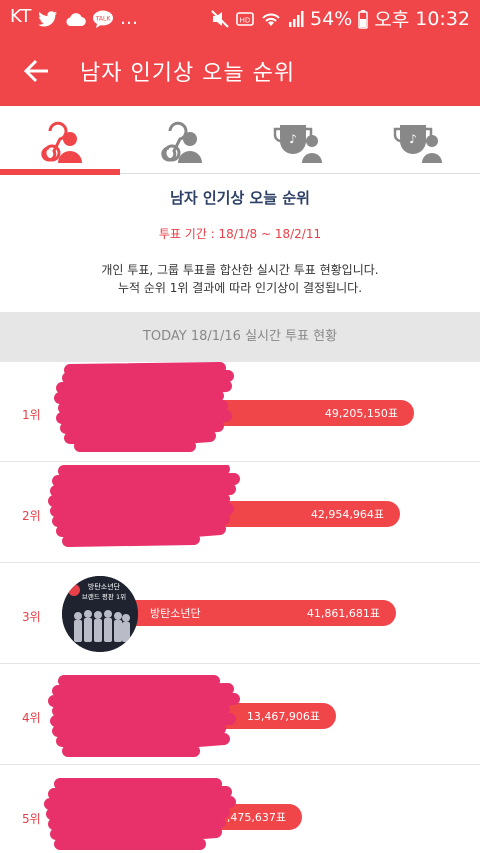  What do you see at coordinates (31, 415) in the screenshot?
I see `rank-number: 1위` at bounding box center [31, 415].